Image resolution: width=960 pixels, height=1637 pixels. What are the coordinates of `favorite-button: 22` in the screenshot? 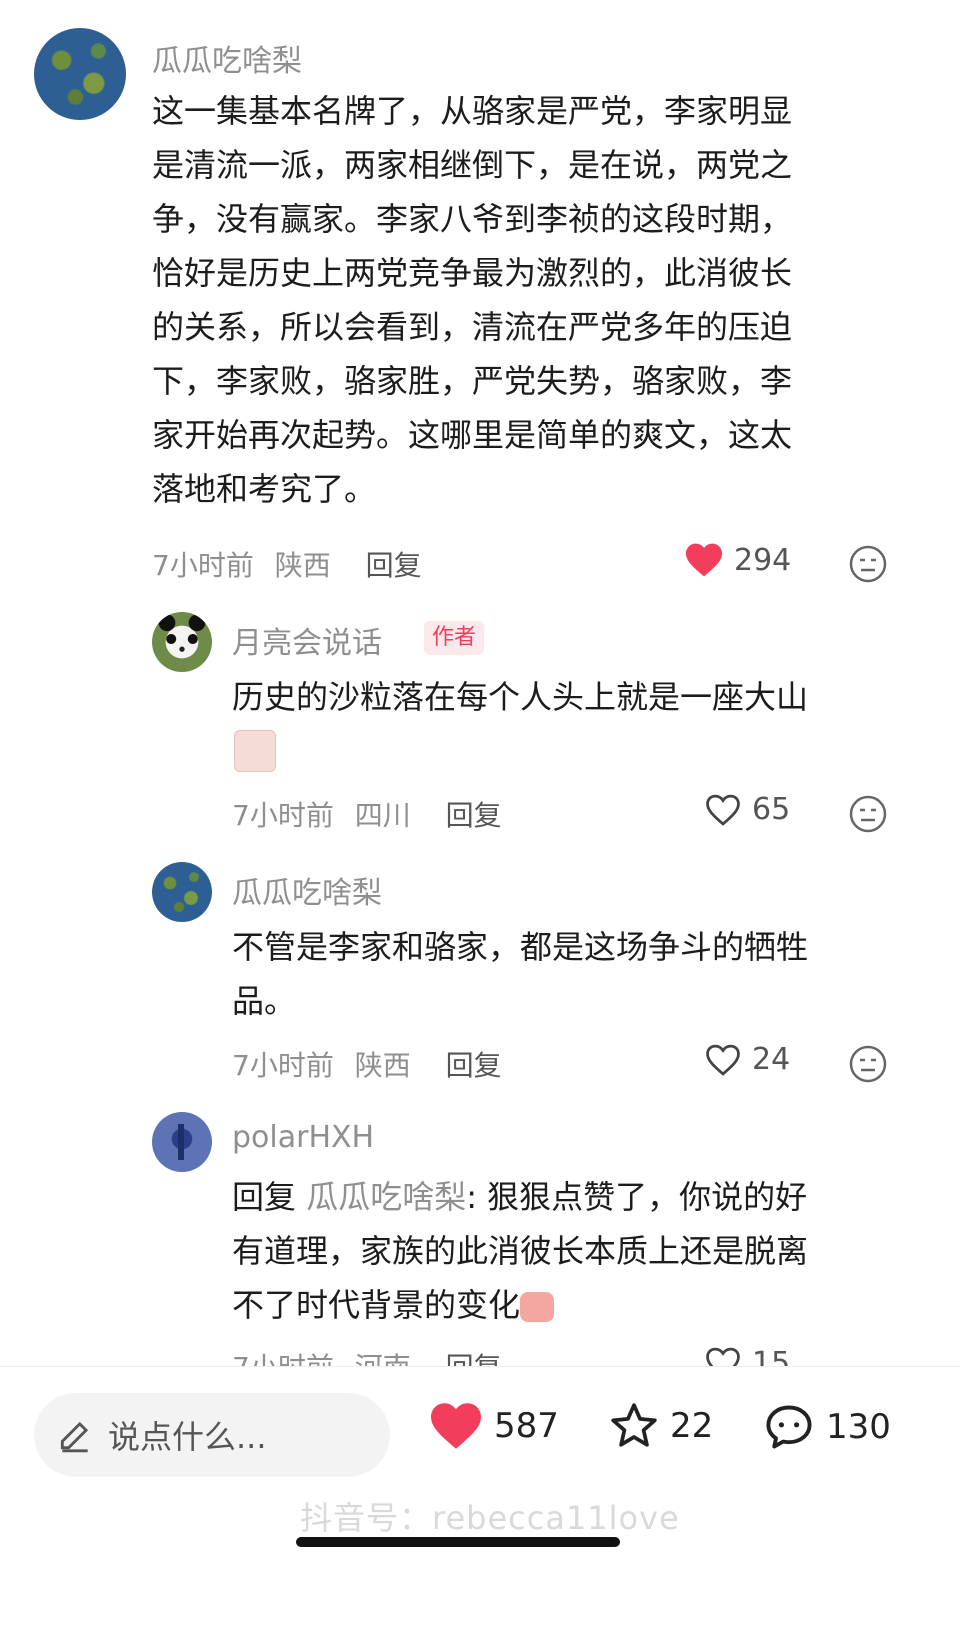 It's located at (660, 1426).